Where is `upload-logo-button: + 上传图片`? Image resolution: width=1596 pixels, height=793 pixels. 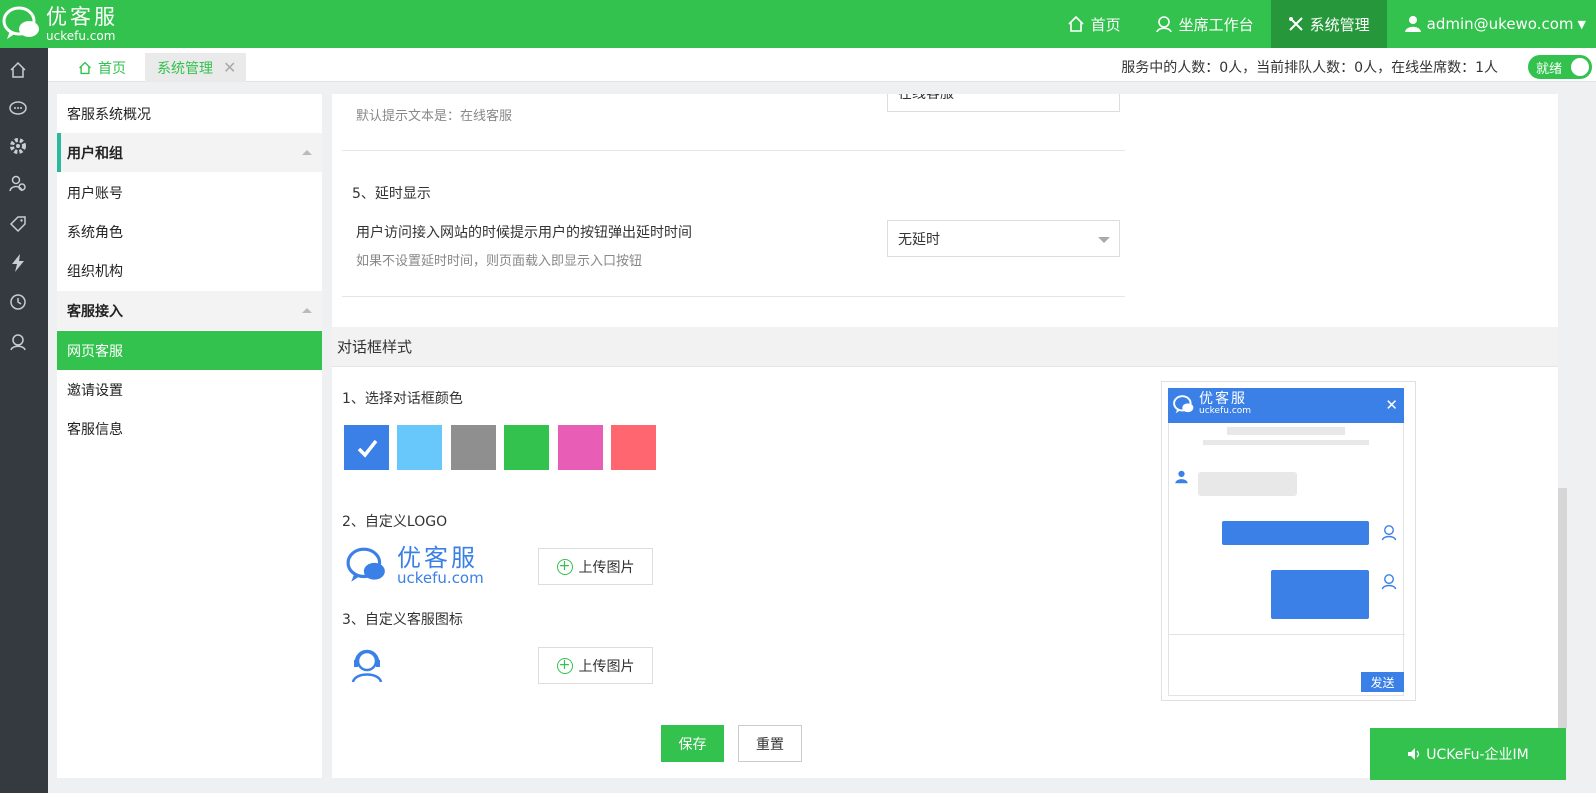 upload-logo-button: + 上传图片 is located at coordinates (595, 566).